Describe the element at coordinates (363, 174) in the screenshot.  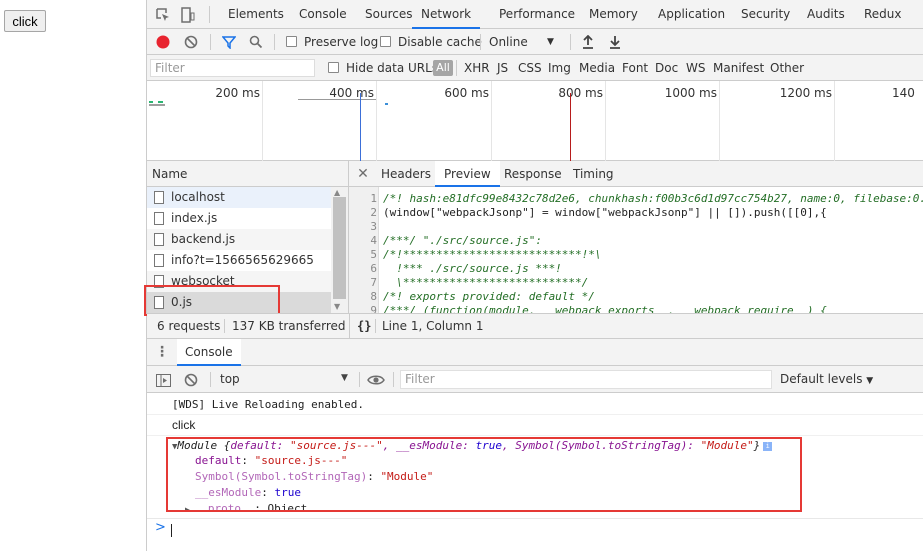
I see `close-icon: ✕` at that location.